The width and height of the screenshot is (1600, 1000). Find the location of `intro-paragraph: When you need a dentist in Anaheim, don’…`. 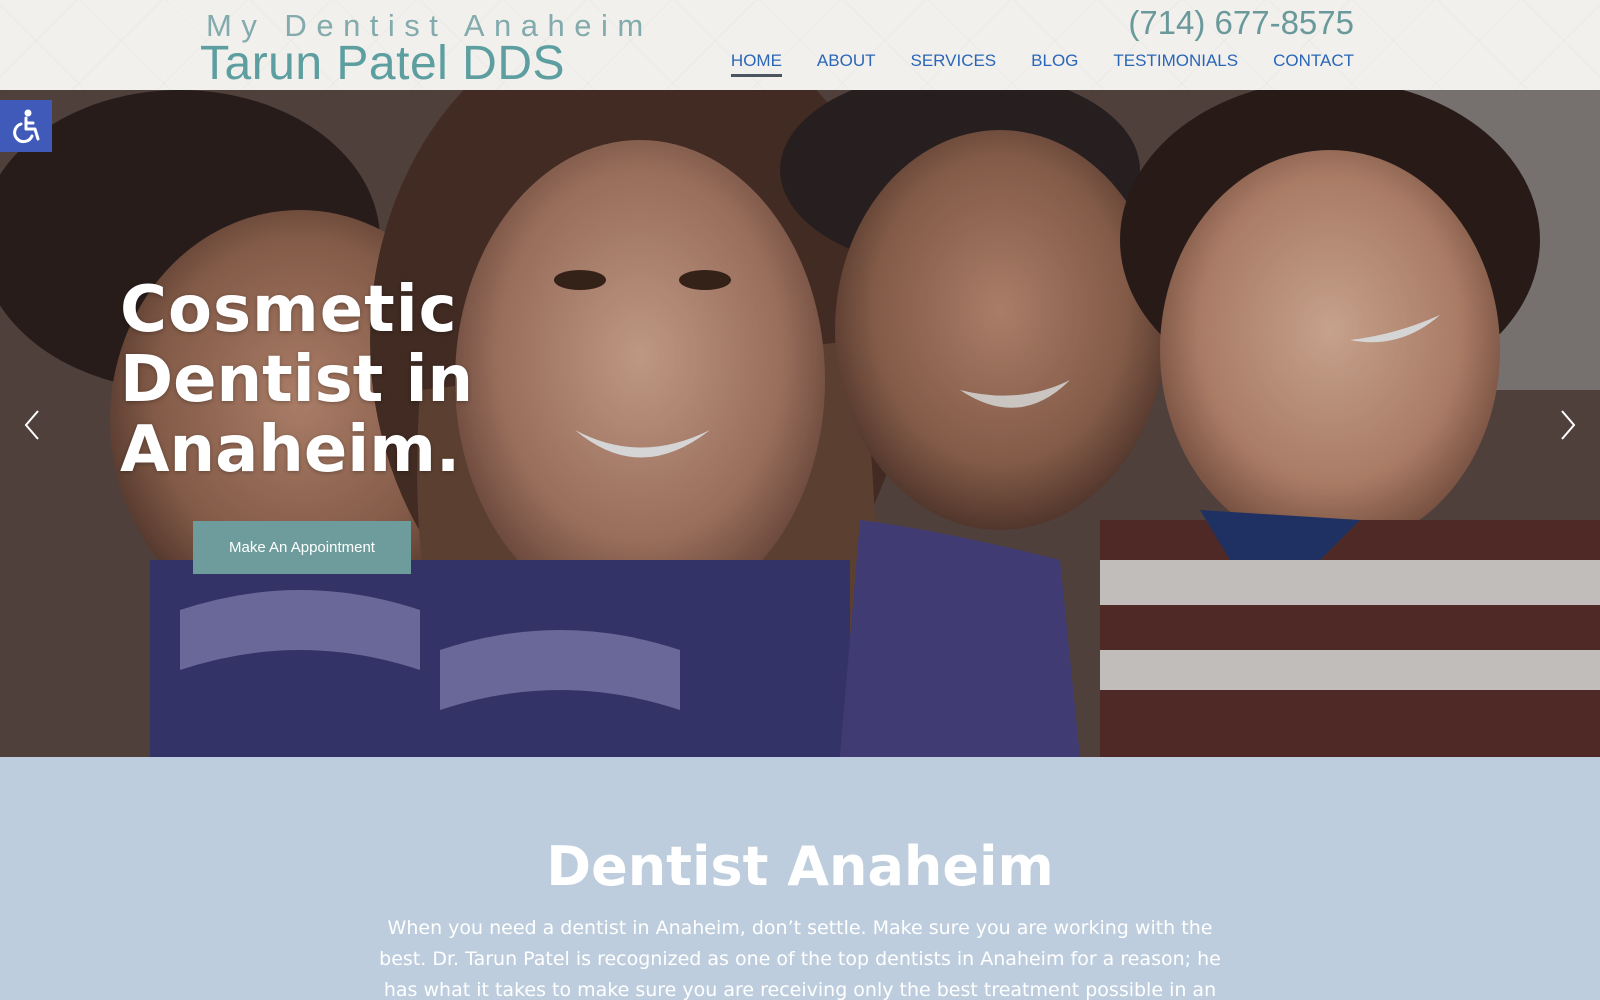

intro-paragraph: When you need a dentist in Anaheim, don’… is located at coordinates (800, 958).